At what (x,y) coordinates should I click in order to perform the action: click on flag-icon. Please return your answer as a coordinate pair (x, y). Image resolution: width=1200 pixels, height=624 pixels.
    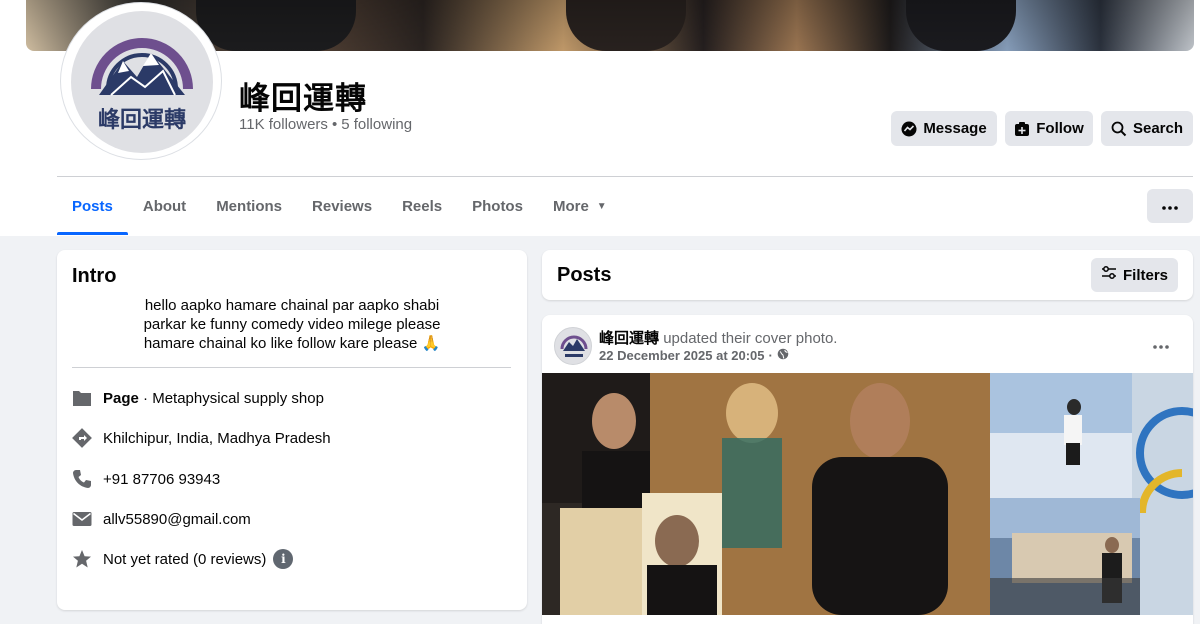
    Looking at the image, I should click on (82, 398).